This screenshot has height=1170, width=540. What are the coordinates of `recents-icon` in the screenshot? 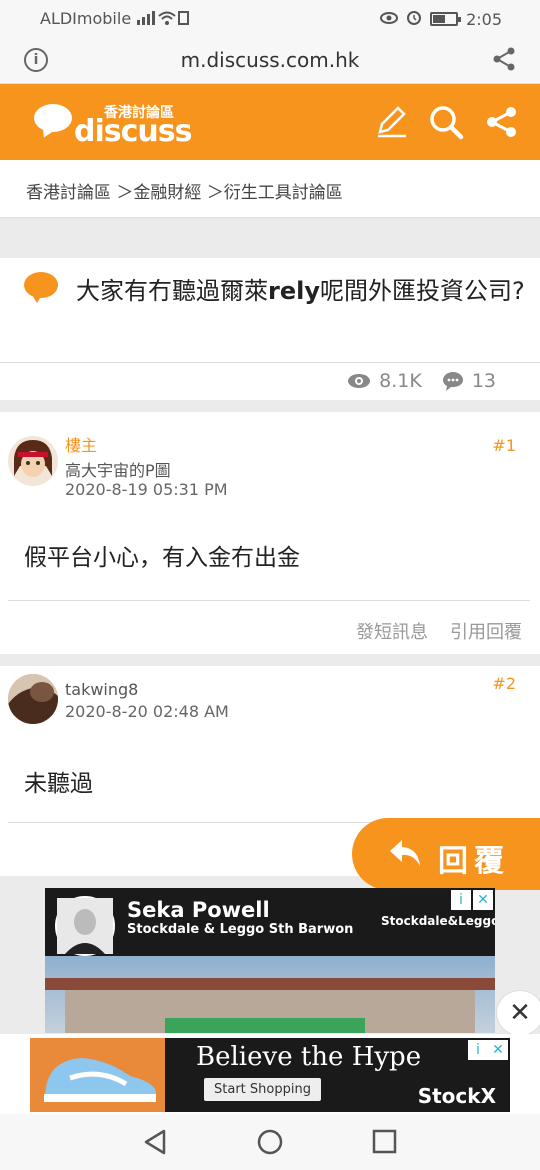 It's located at (385, 1144).